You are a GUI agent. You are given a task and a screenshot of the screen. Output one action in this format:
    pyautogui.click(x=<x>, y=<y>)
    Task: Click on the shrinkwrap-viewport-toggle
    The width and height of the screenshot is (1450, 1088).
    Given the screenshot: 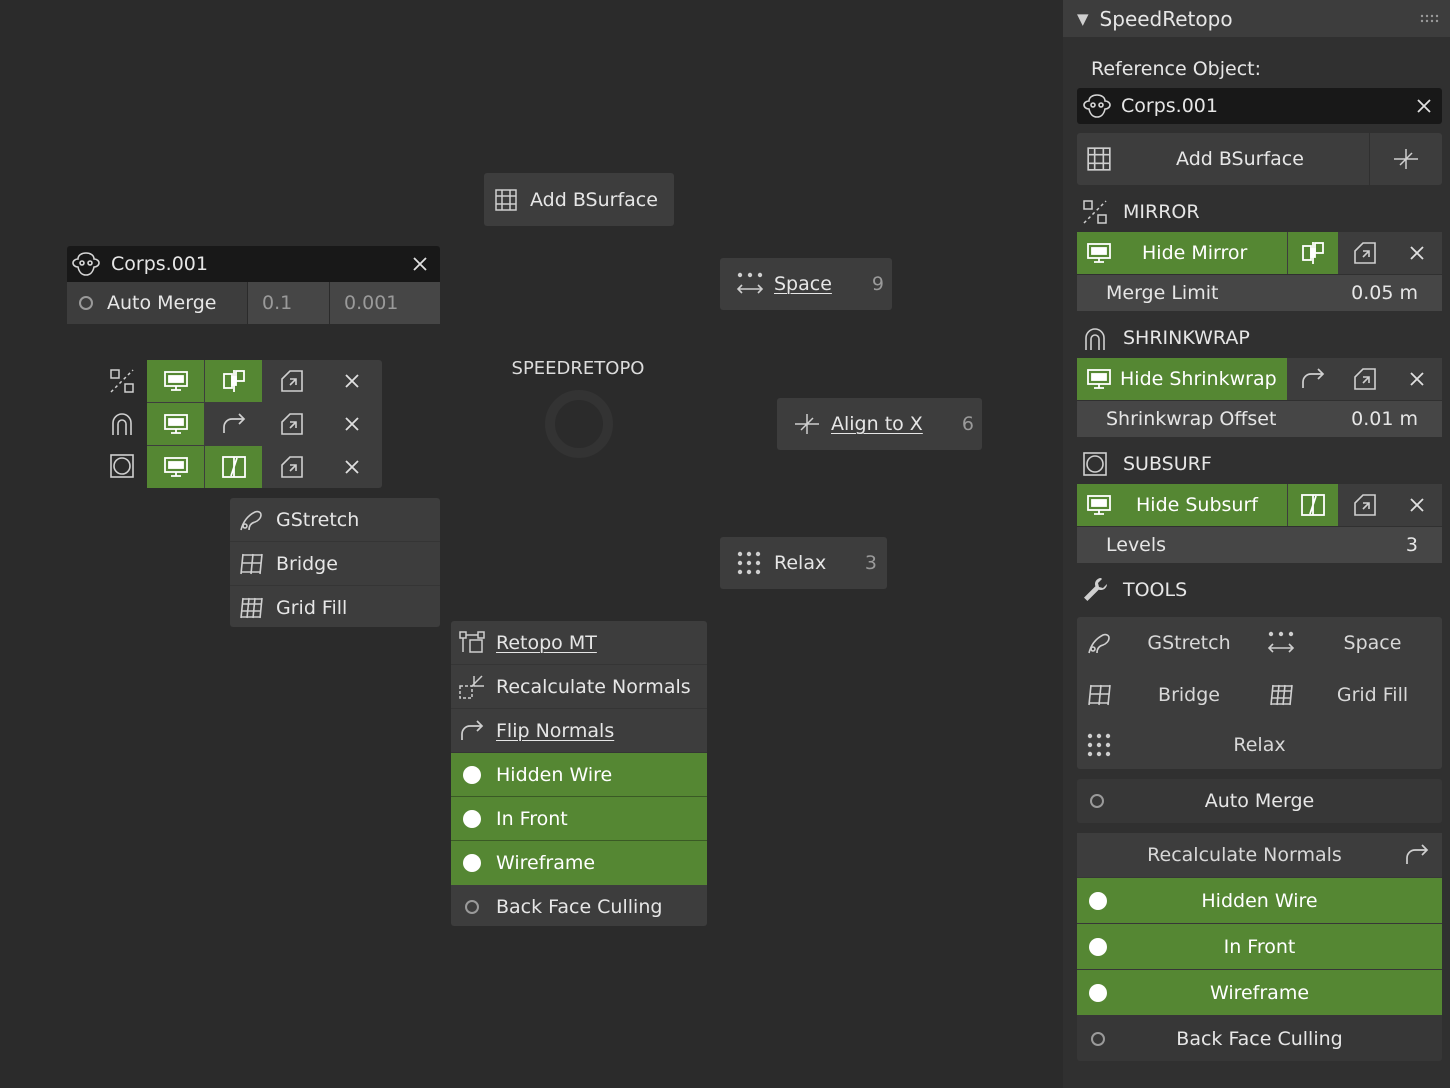 What is the action you would take?
    pyautogui.click(x=175, y=424)
    